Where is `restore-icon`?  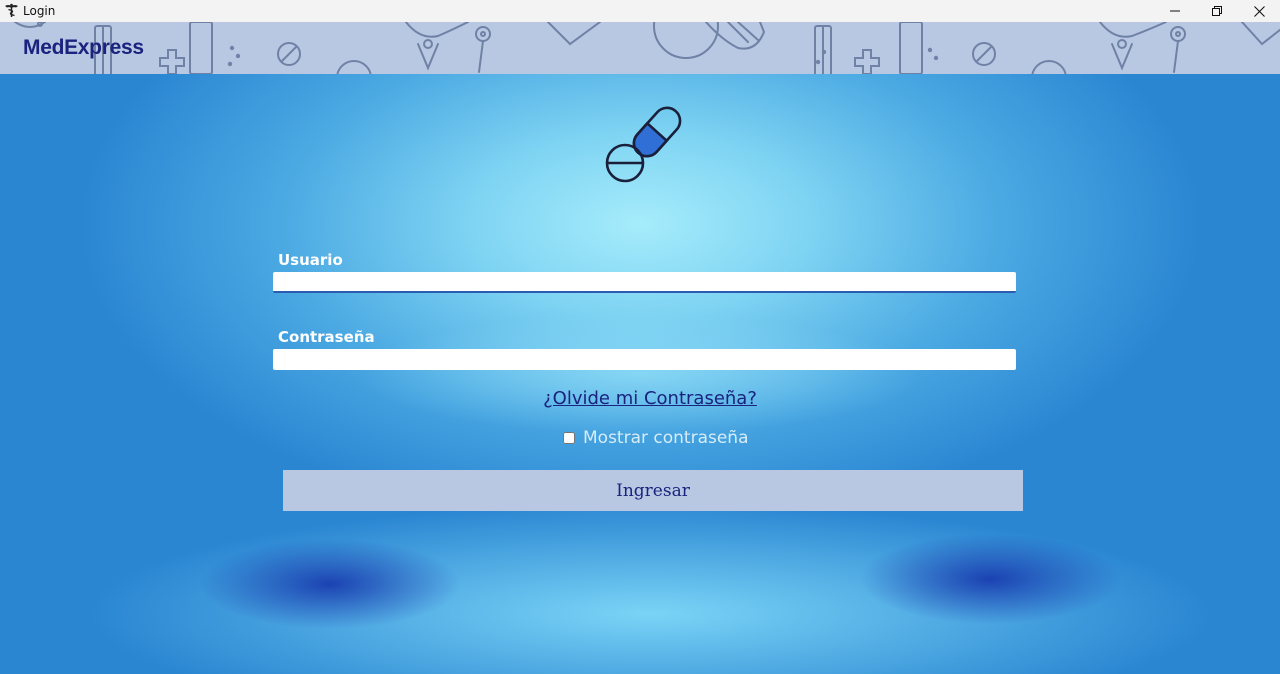 restore-icon is located at coordinates (1217, 11).